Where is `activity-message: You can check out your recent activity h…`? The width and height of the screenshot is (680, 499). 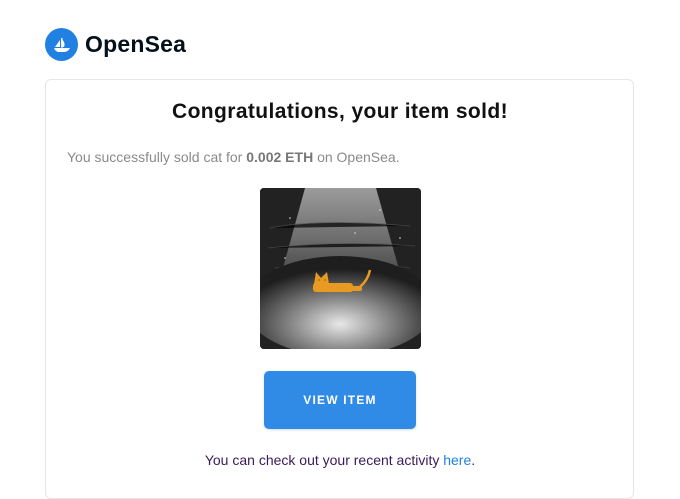
activity-message: You can check out your recent activity h… is located at coordinates (340, 460).